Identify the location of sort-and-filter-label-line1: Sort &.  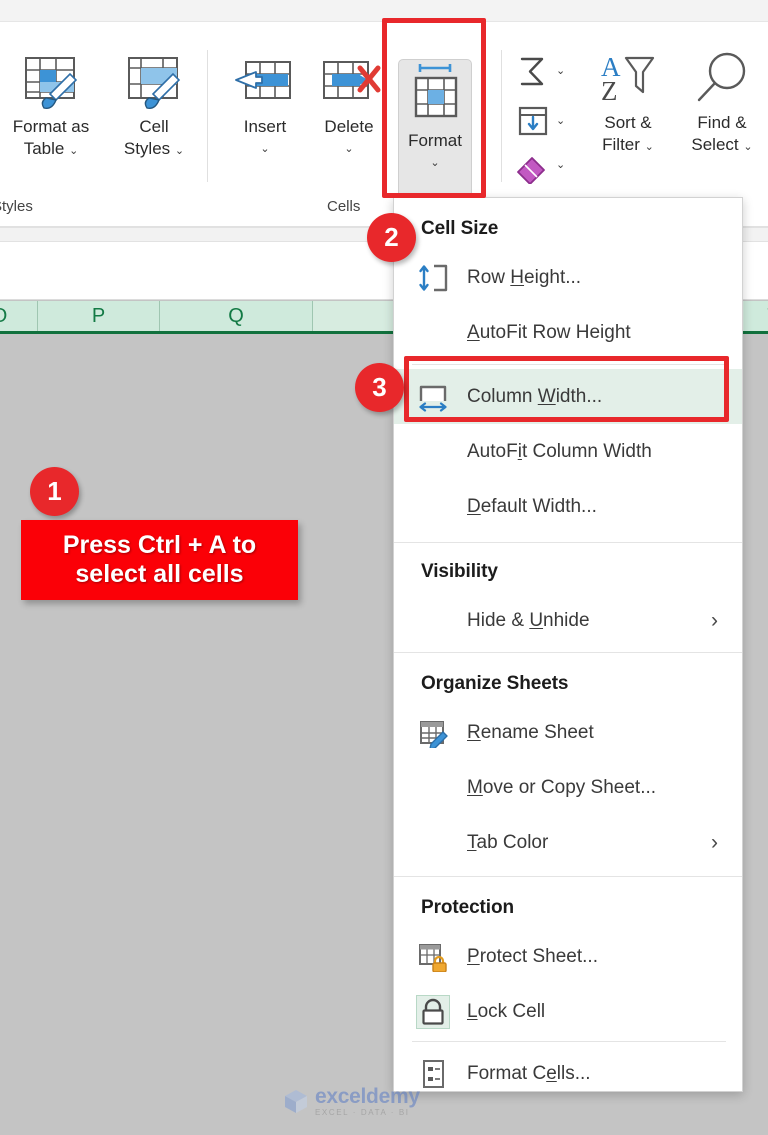
(628, 122).